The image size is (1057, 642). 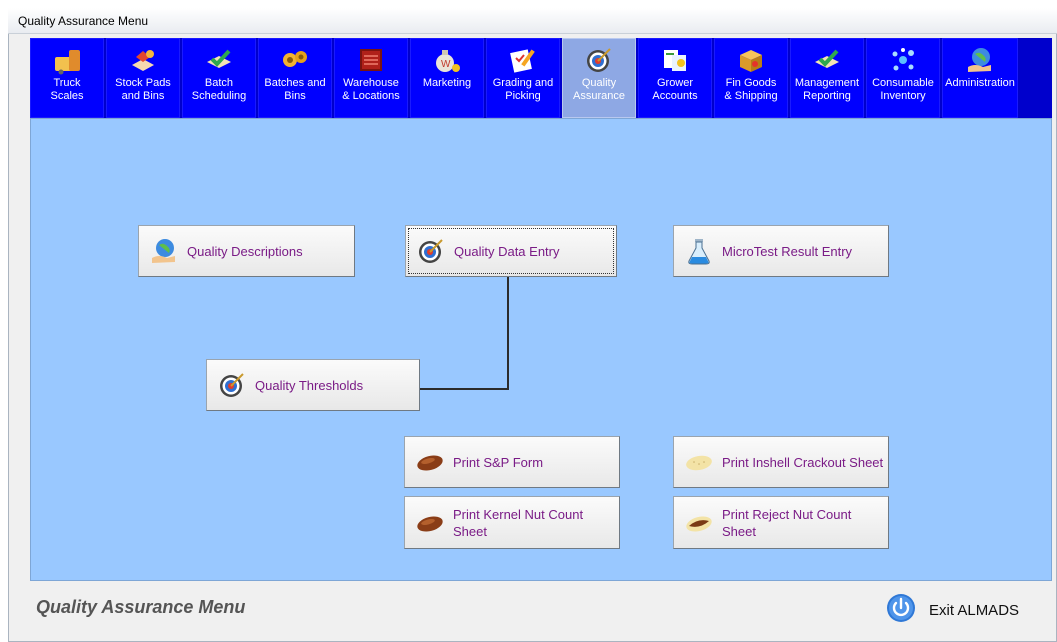 What do you see at coordinates (699, 462) in the screenshot?
I see `inshell-almond-icon` at bounding box center [699, 462].